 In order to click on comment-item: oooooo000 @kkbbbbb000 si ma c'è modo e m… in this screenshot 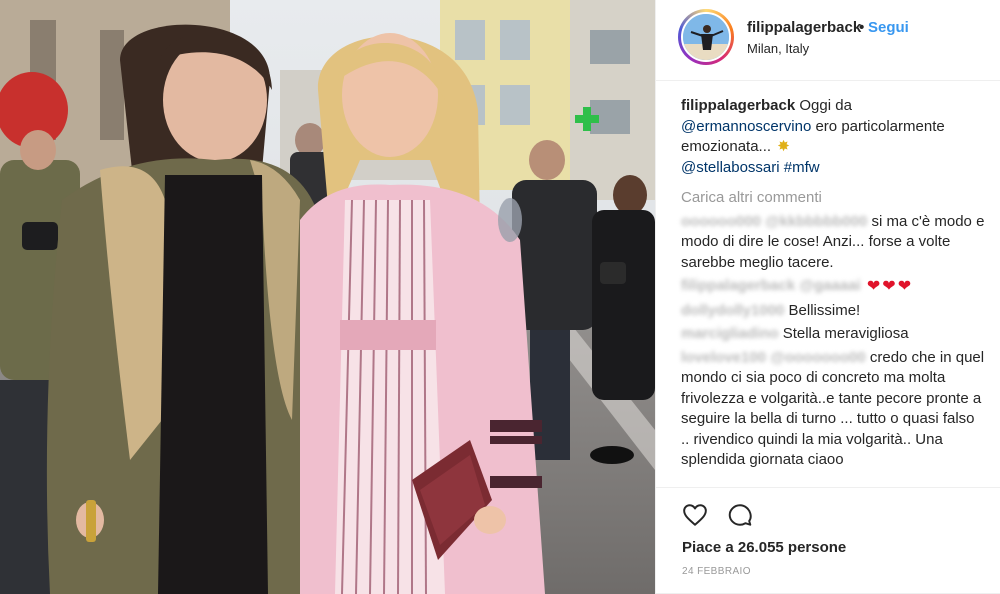, I will do `click(833, 243)`.